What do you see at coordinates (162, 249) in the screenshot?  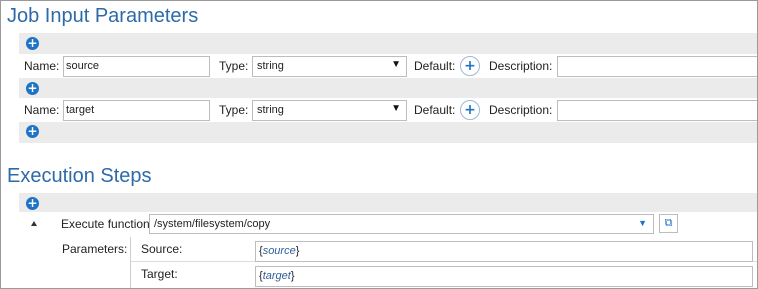 I see `source-arg-label: Source:` at bounding box center [162, 249].